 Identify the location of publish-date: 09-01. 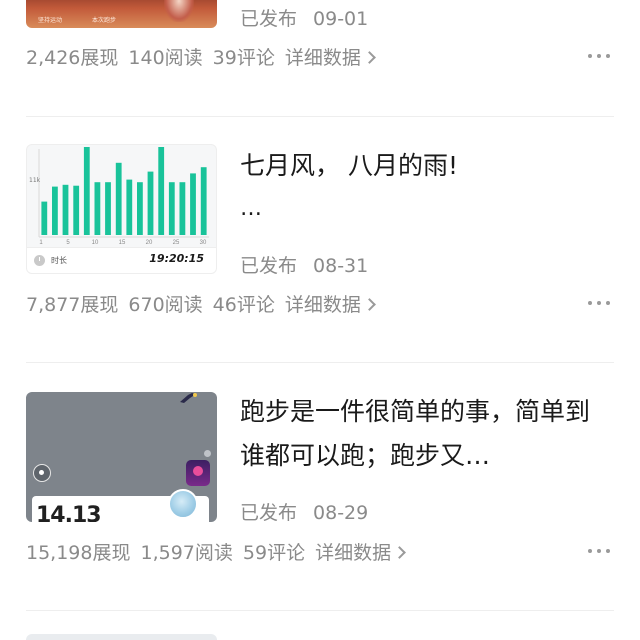
(341, 19).